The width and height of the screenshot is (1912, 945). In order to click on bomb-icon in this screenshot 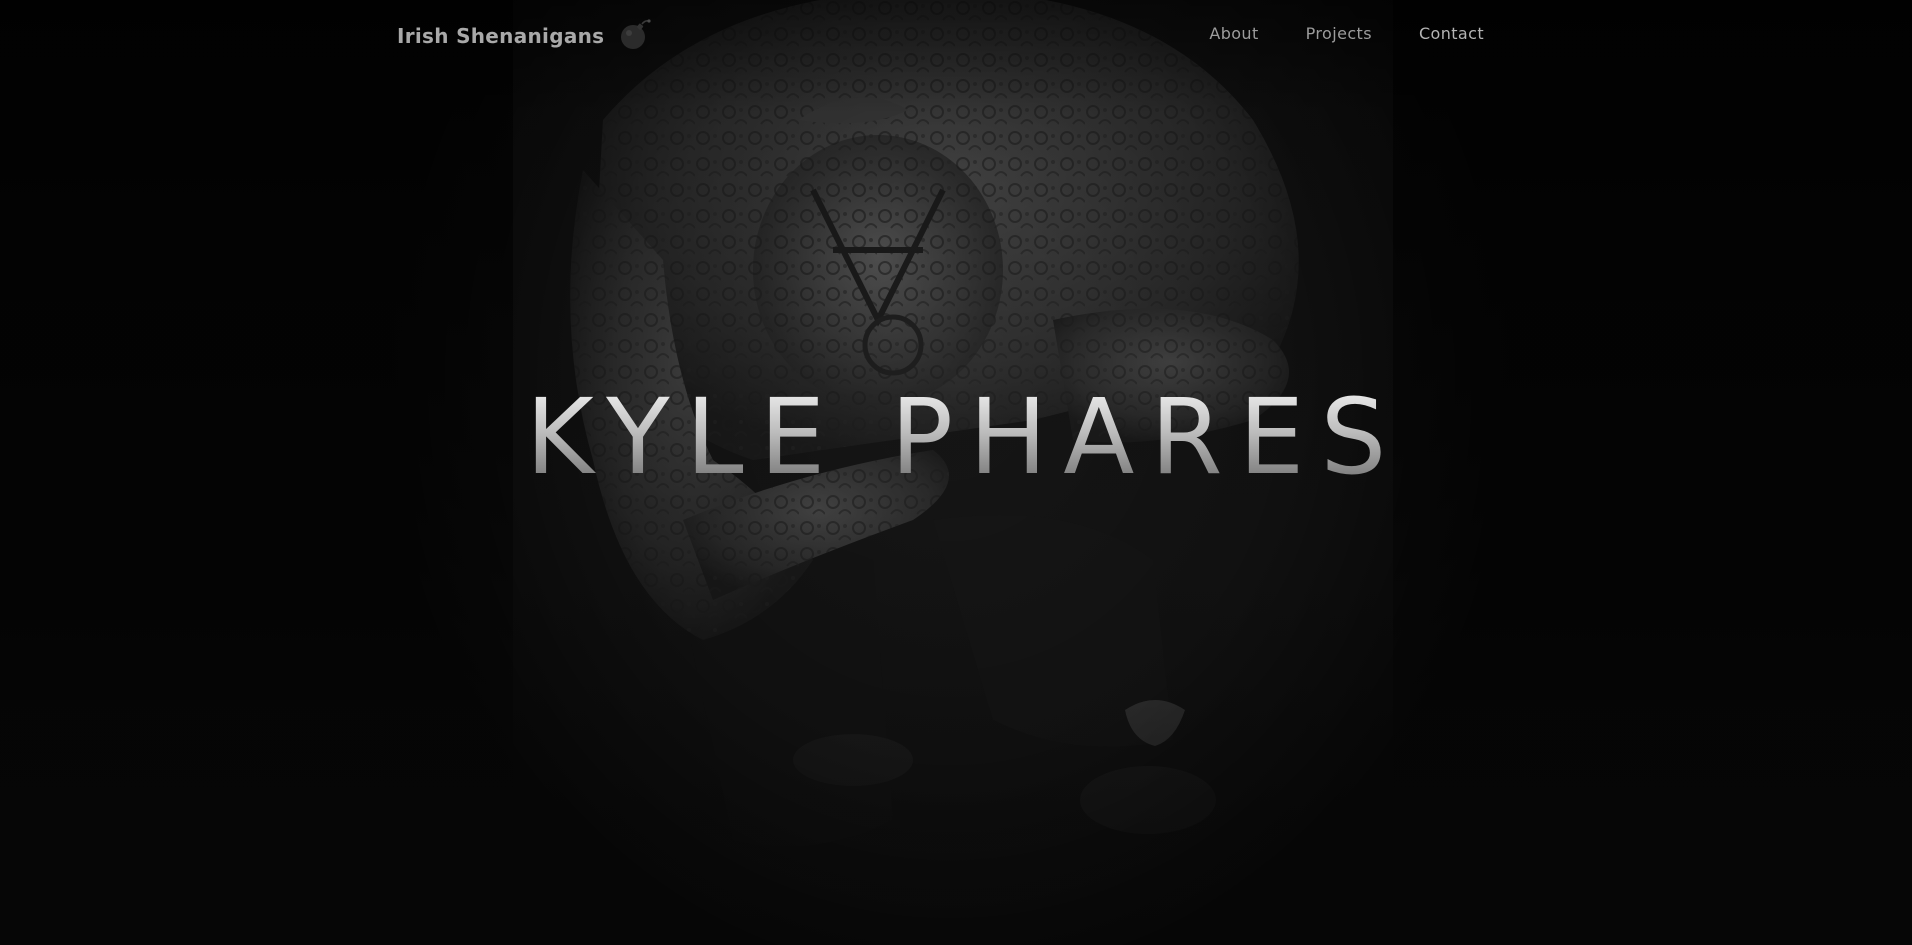, I will do `click(635, 35)`.